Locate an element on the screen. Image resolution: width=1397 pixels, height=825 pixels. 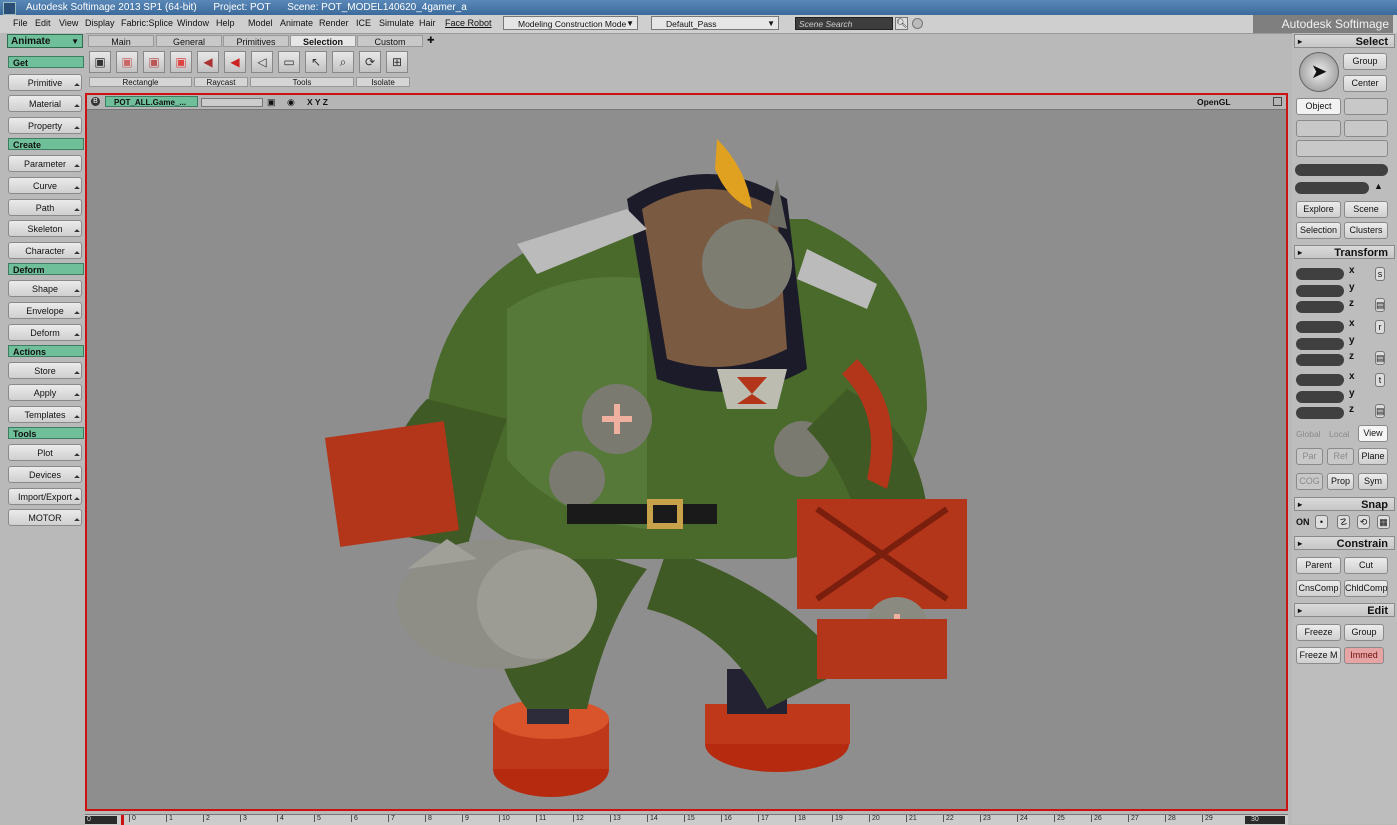
selection-field is located at coordinates (1341, 170).